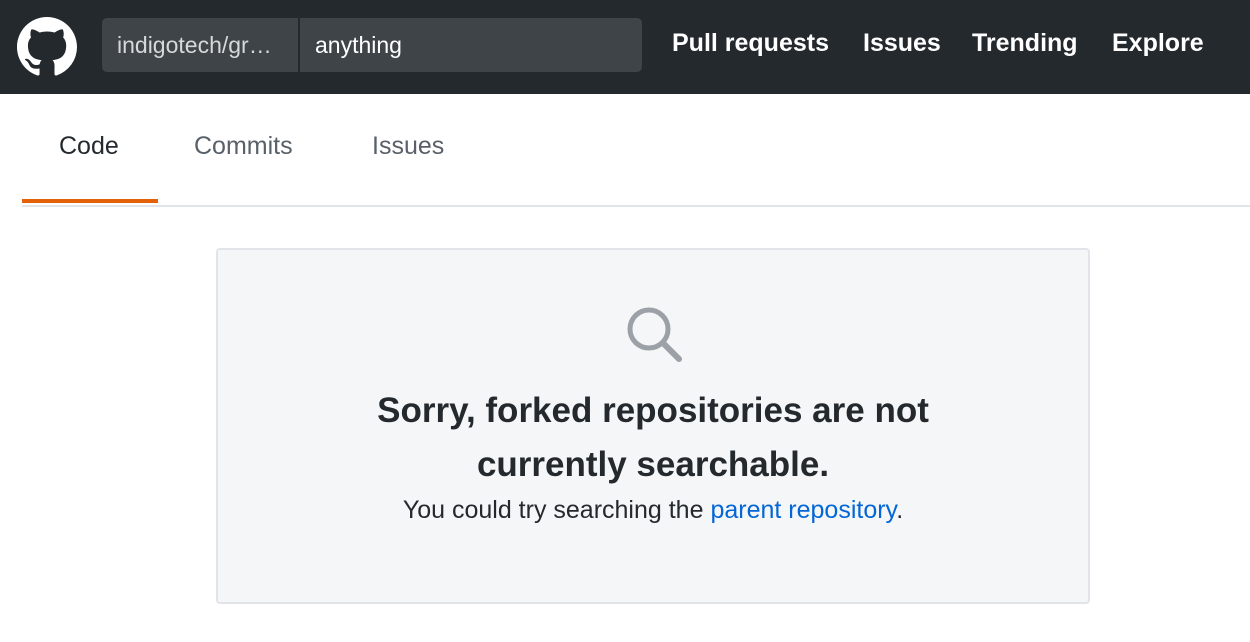 This screenshot has height=642, width=1250. Describe the element at coordinates (553, 510) in the screenshot. I see `blankslate-message-prefix: You could try searching the` at that location.